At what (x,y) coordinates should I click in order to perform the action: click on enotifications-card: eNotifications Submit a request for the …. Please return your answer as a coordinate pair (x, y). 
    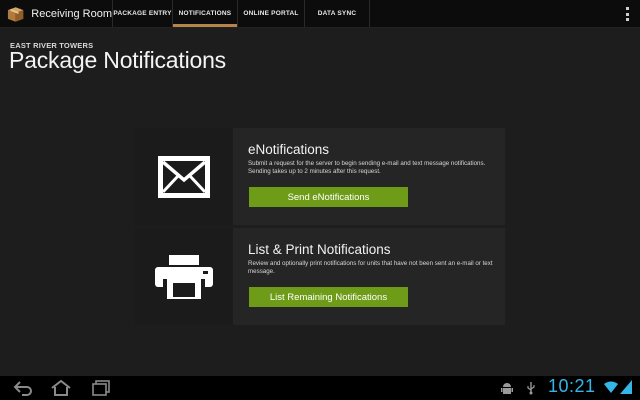
    Looking at the image, I should click on (320, 176).